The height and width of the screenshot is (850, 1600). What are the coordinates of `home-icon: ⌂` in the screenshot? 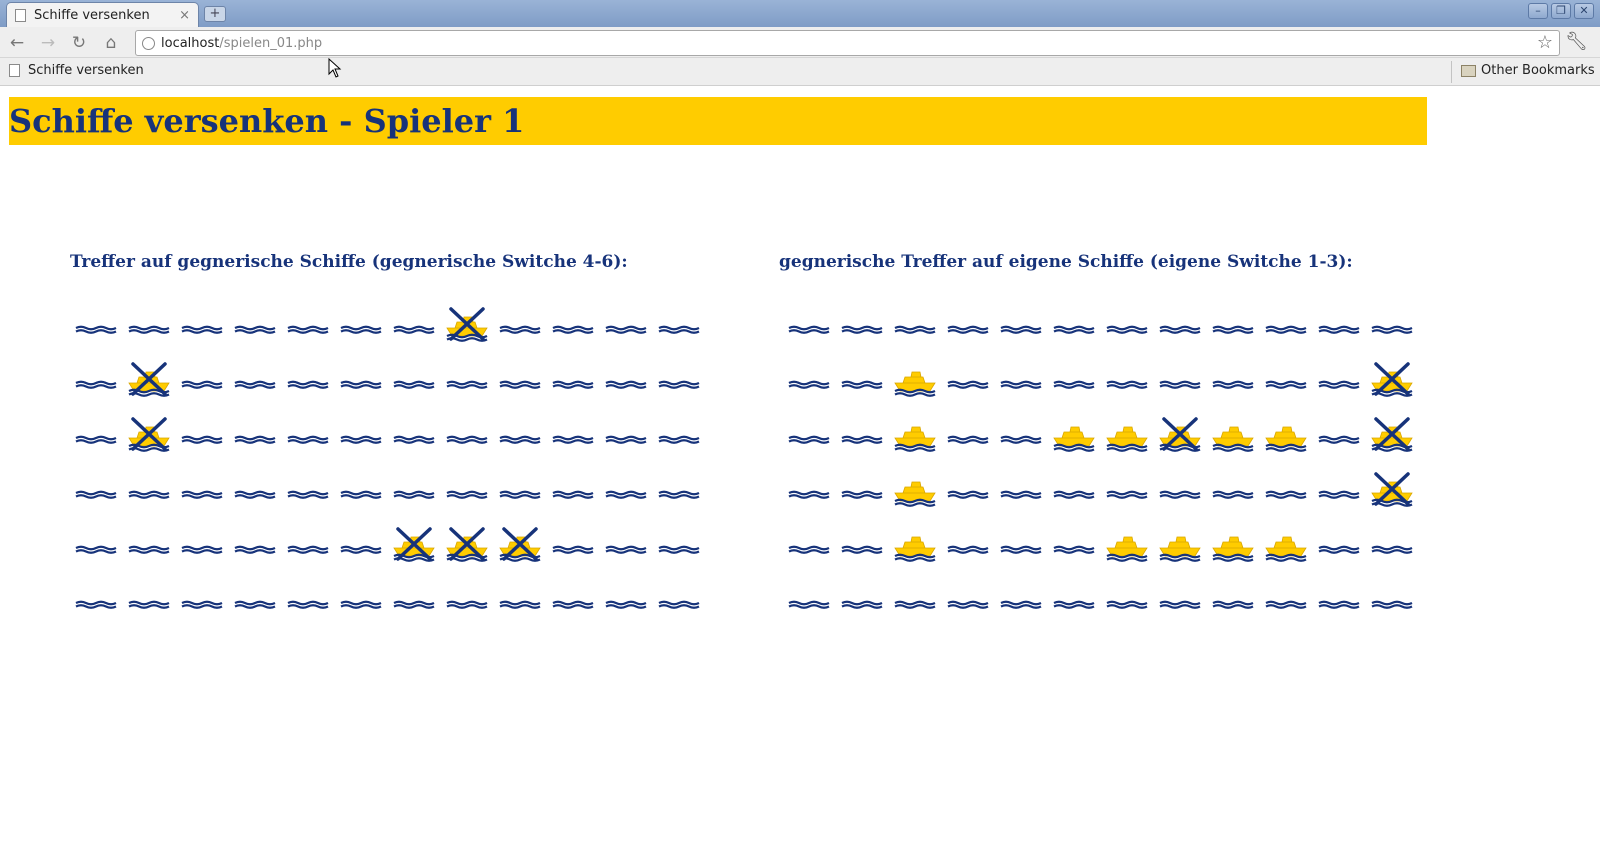 It's located at (111, 43).